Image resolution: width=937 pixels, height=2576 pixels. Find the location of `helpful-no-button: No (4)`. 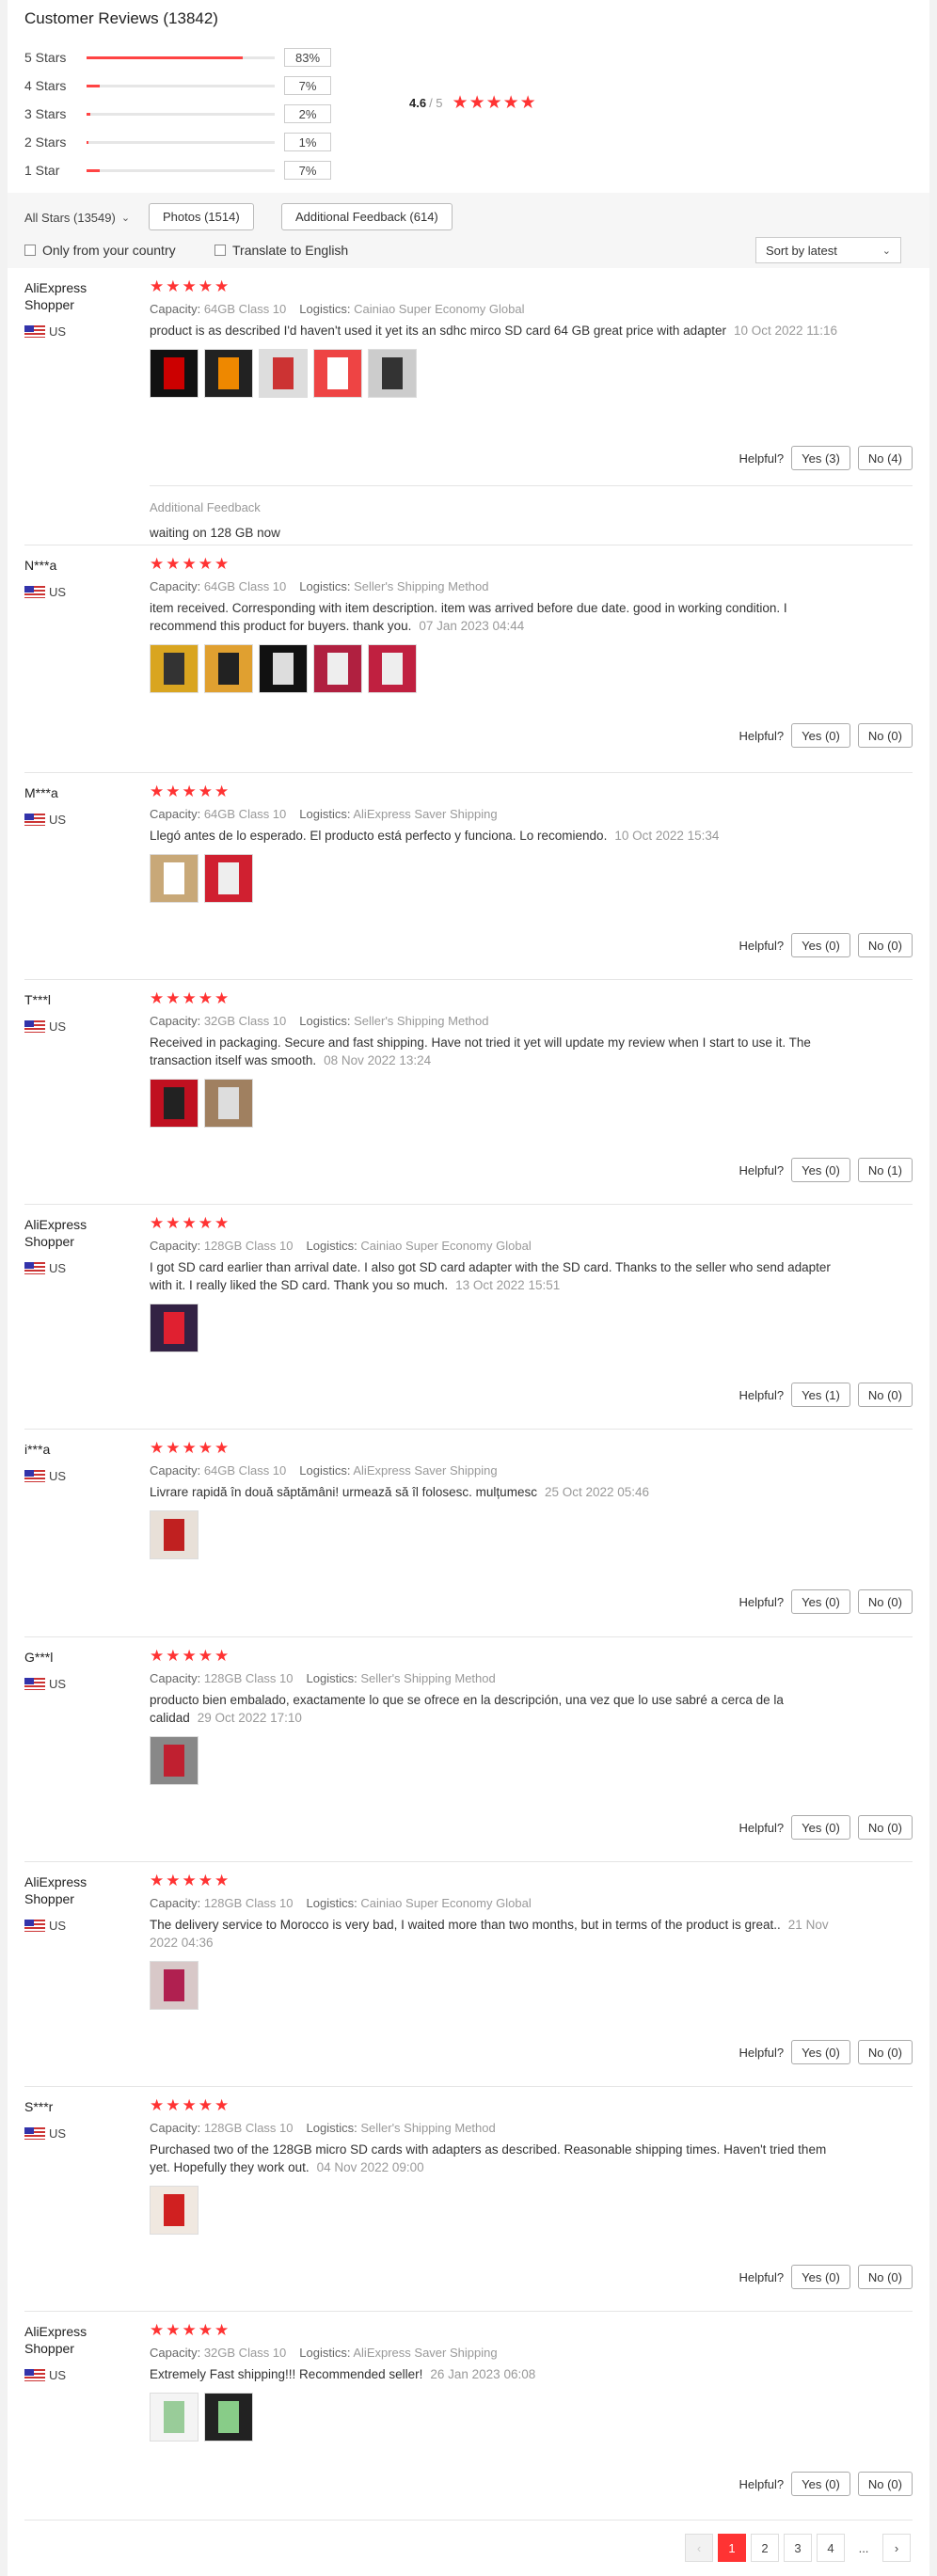

helpful-no-button: No (4) is located at coordinates (885, 458).